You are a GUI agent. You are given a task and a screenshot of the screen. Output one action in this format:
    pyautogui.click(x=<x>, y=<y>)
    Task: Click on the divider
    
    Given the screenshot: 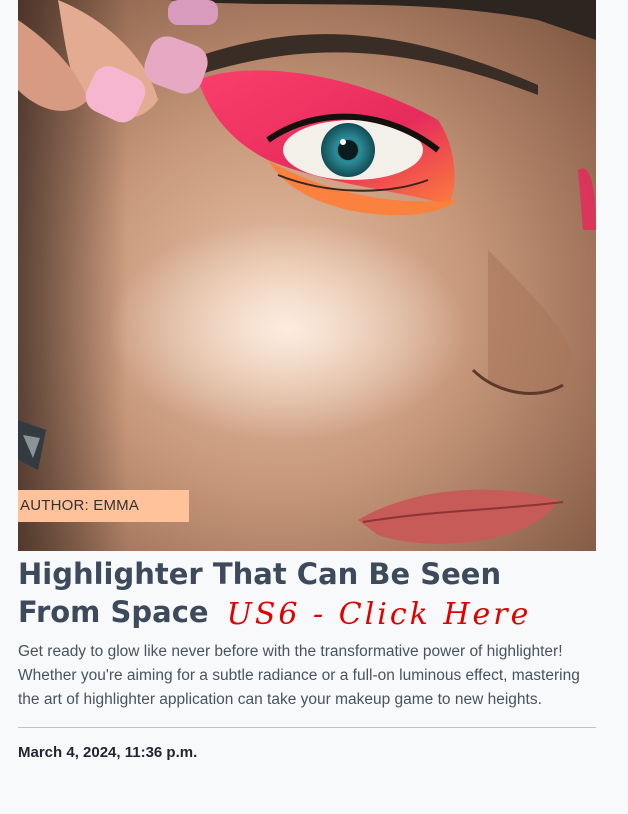 What is the action you would take?
    pyautogui.click(x=307, y=727)
    